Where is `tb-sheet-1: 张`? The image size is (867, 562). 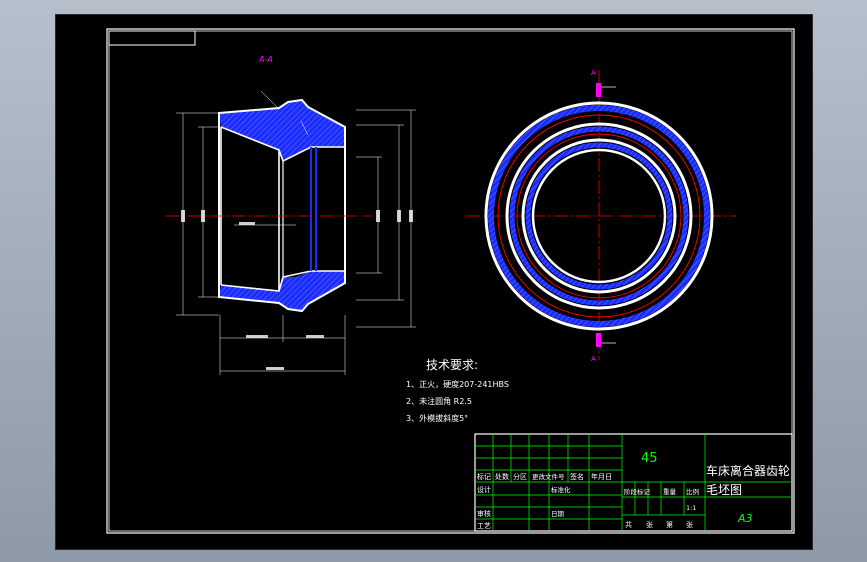 tb-sheet-1: 张 is located at coordinates (649, 524).